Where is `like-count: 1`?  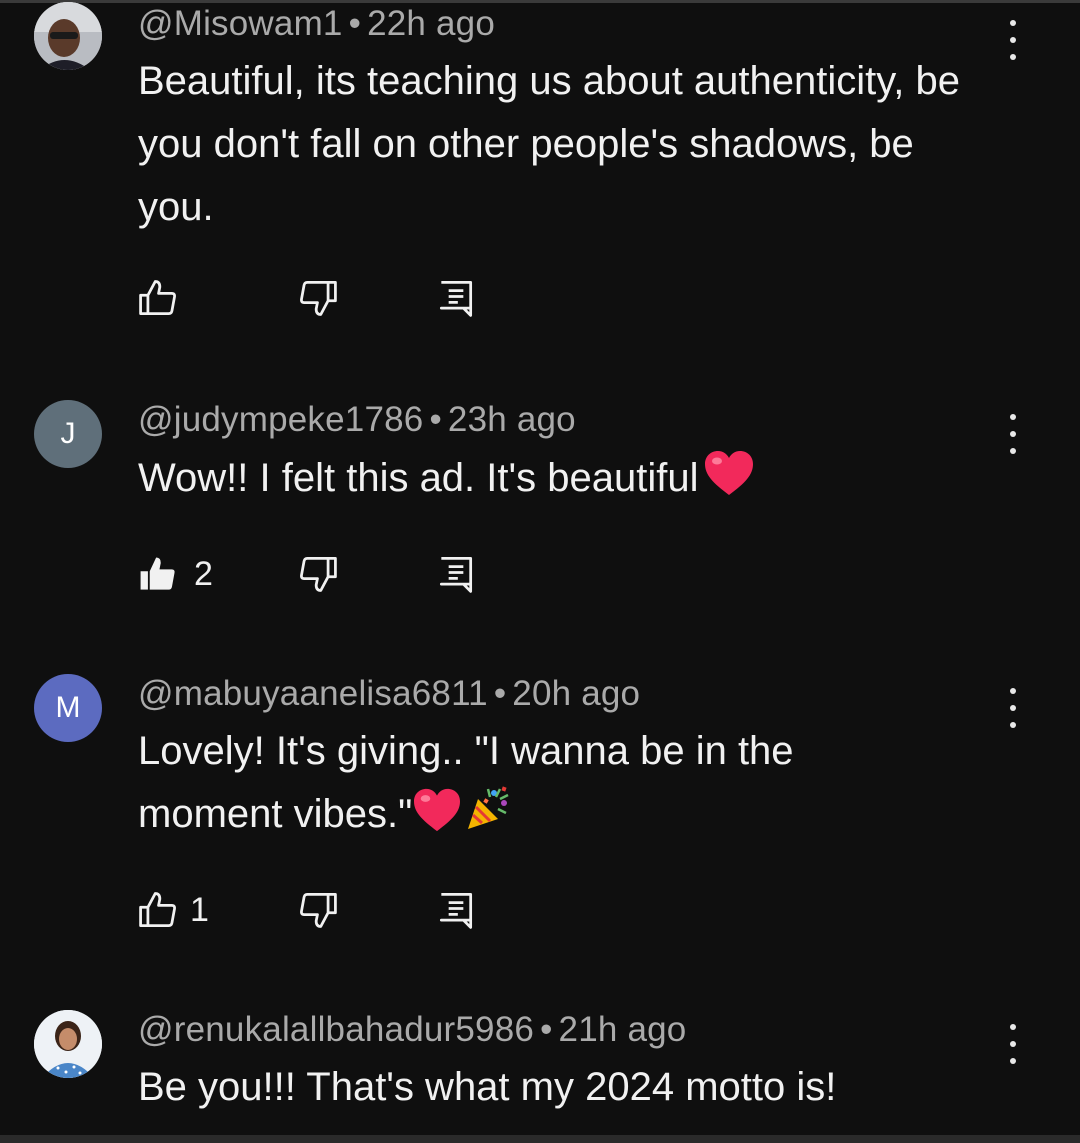
like-count: 1 is located at coordinates (199, 909).